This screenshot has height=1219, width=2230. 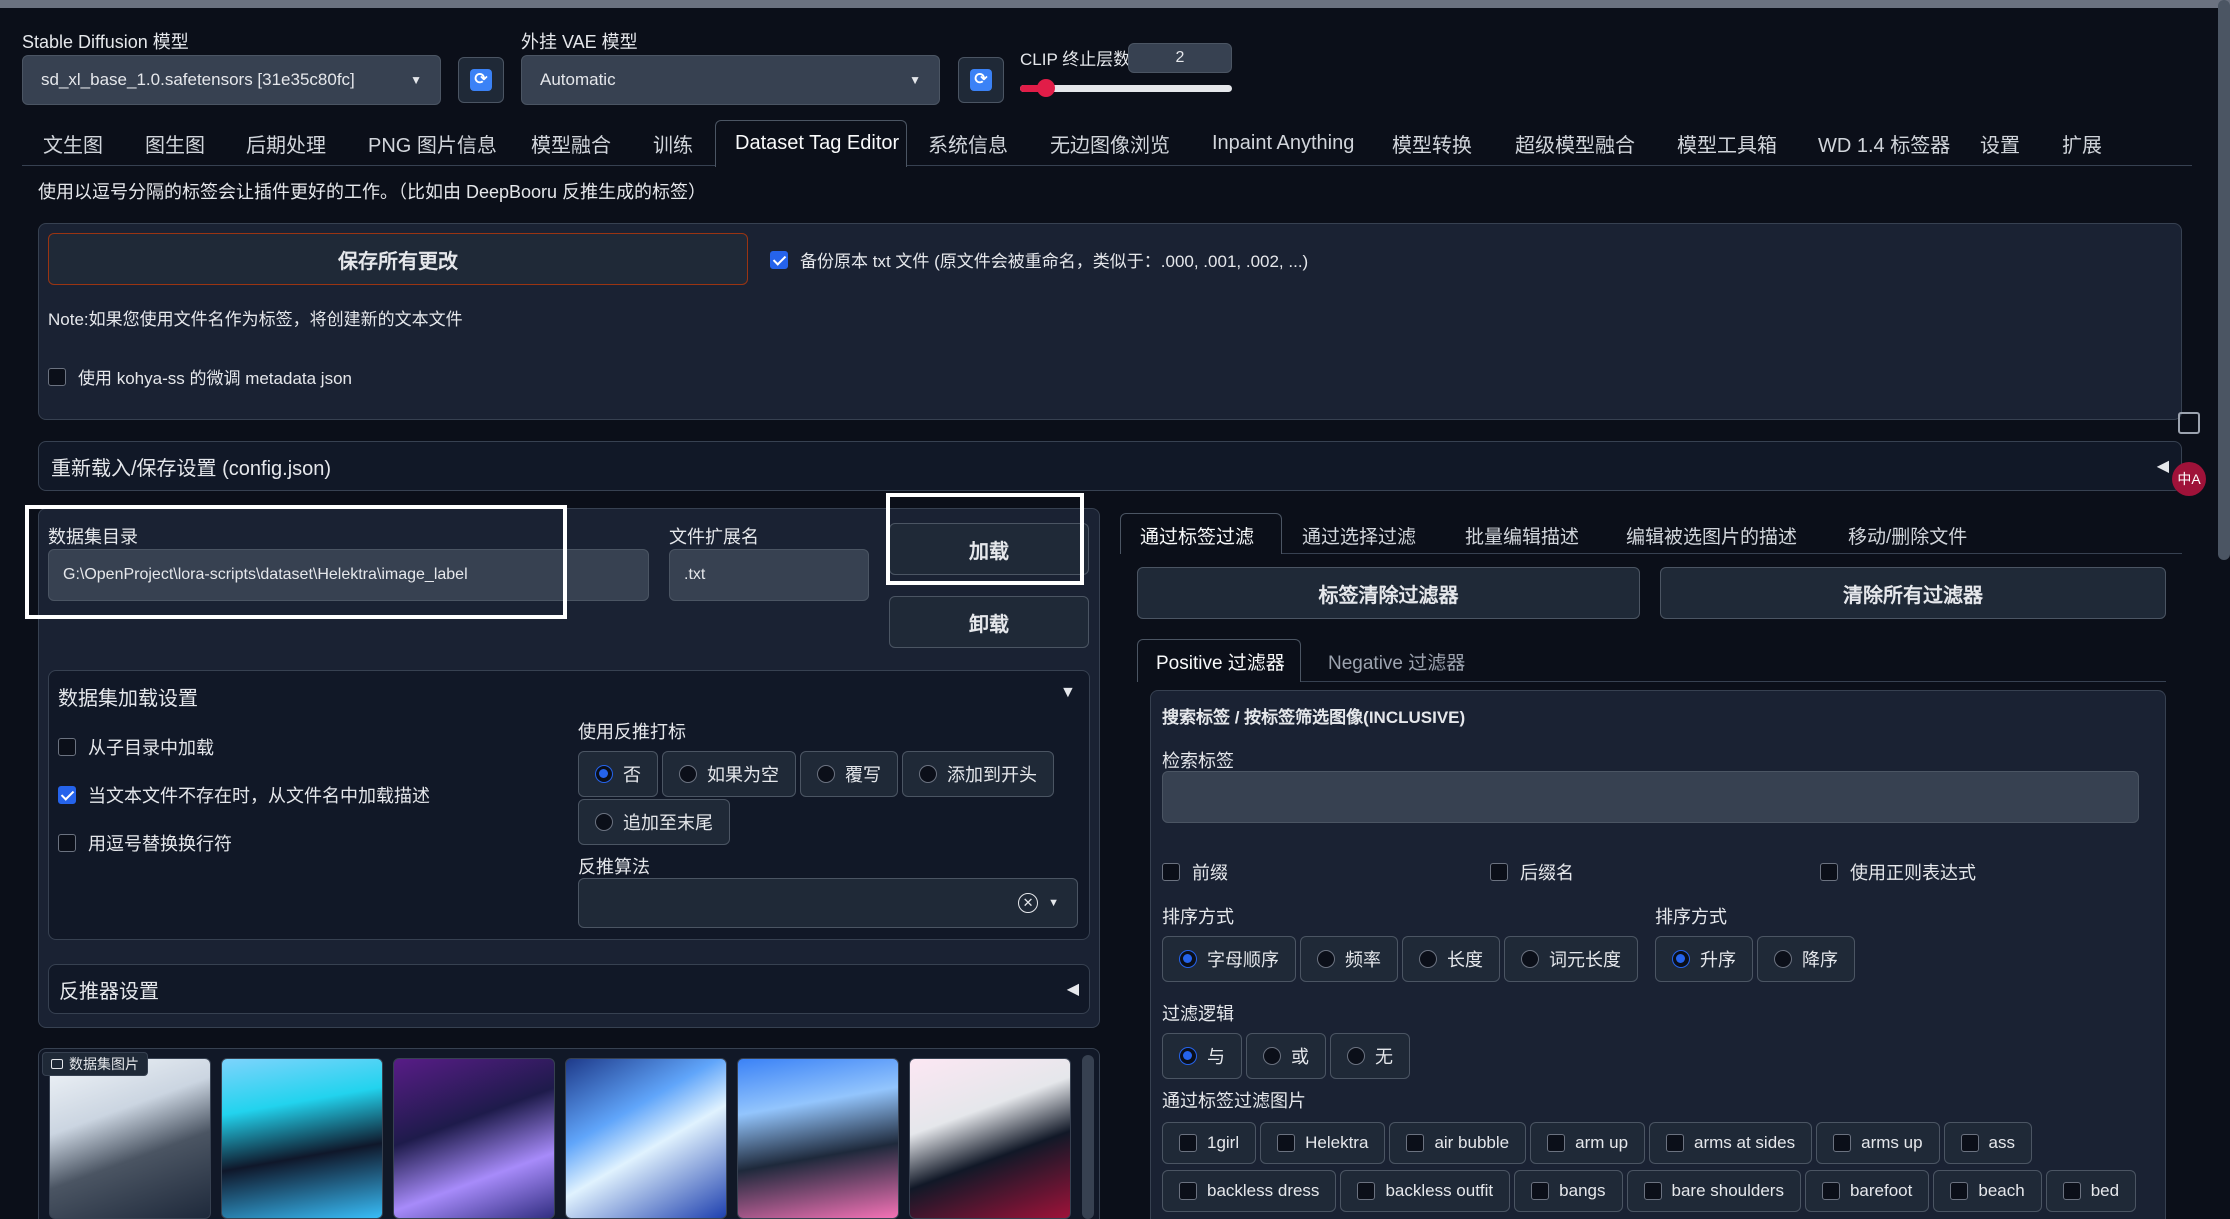 I want to click on tag-filter-item: beach, so click(x=1987, y=1191).